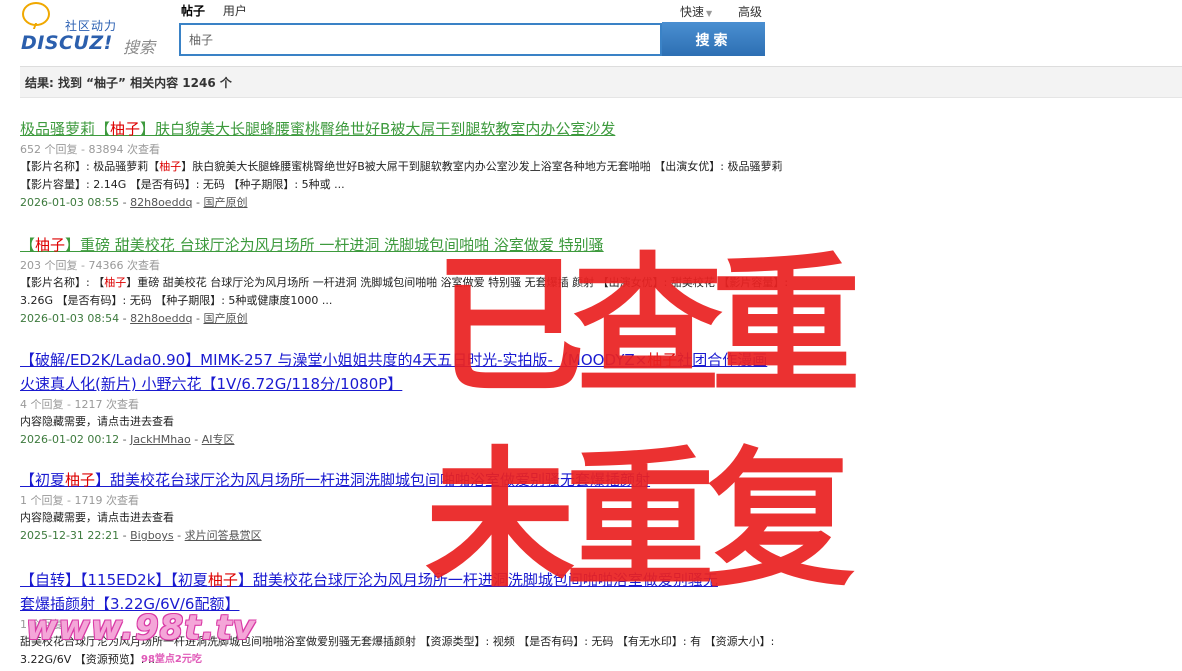  I want to click on site-watermark-sub: 98堂点2元吃, so click(171, 659).